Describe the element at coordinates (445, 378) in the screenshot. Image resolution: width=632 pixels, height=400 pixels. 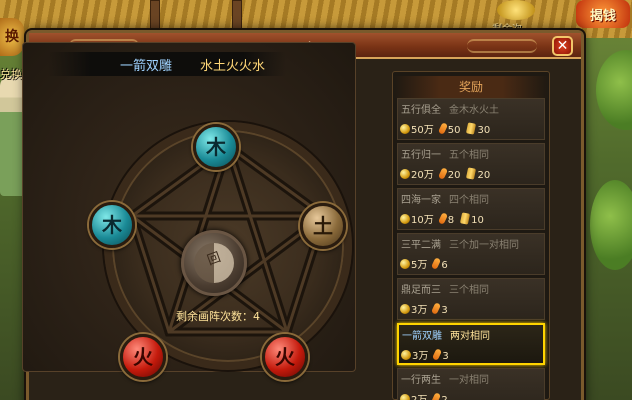
I see `reward-title-row: 一行两生 一对相同` at that location.